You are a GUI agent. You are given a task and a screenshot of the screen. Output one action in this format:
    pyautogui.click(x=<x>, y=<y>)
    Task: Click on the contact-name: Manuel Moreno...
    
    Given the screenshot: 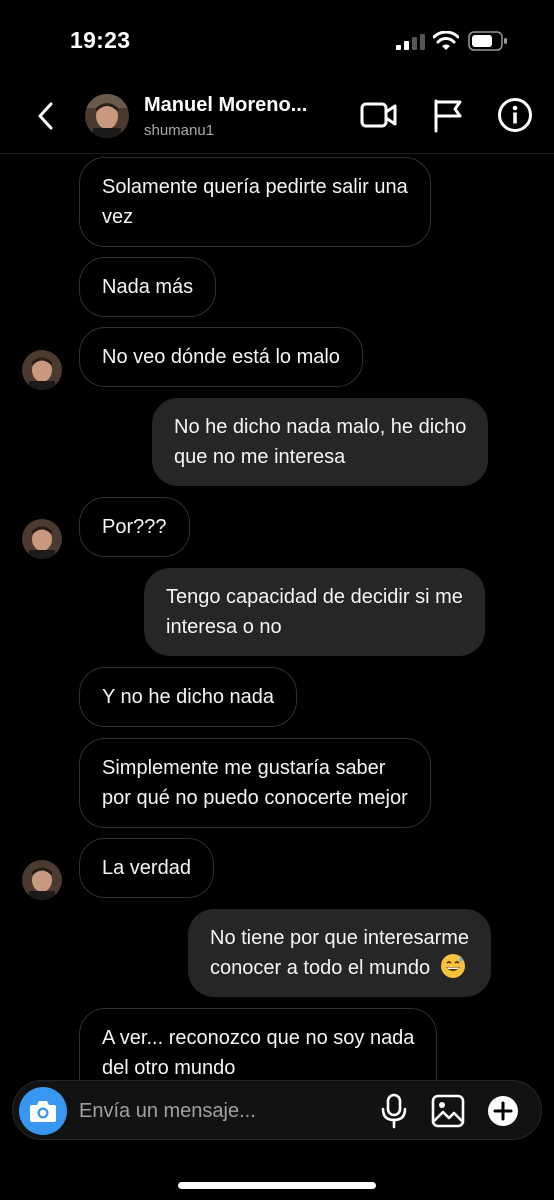 What is the action you would take?
    pyautogui.click(x=244, y=105)
    